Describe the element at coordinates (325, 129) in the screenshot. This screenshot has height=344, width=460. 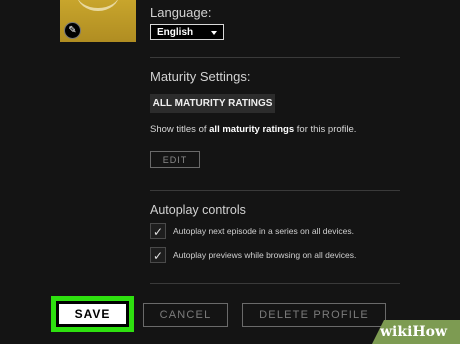
I see `maturity-desc-suffix: for this profile.` at that location.